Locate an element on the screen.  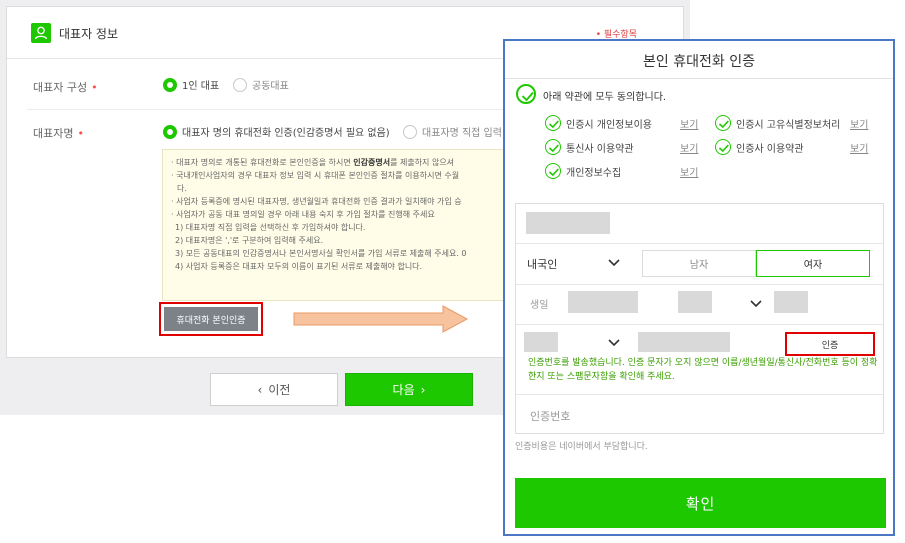
term-label: 개인정보수집 is located at coordinates (594, 173).